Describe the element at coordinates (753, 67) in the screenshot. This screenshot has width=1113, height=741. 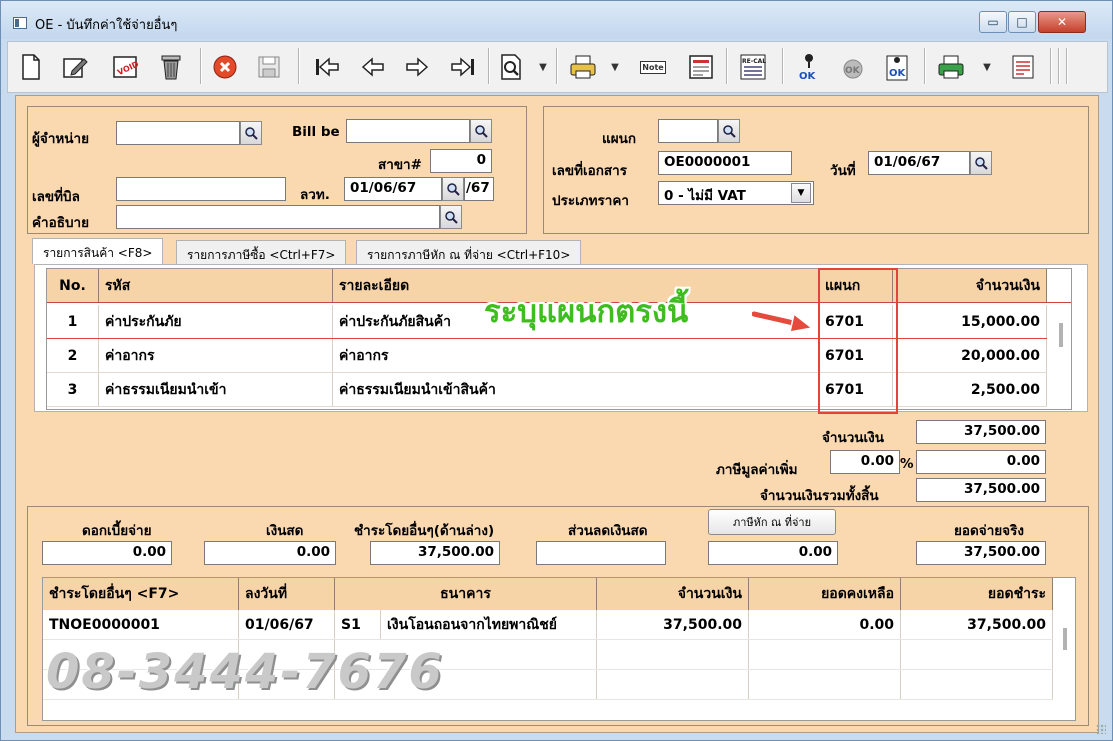
I see `recalc-icon: RE-CAL` at that location.